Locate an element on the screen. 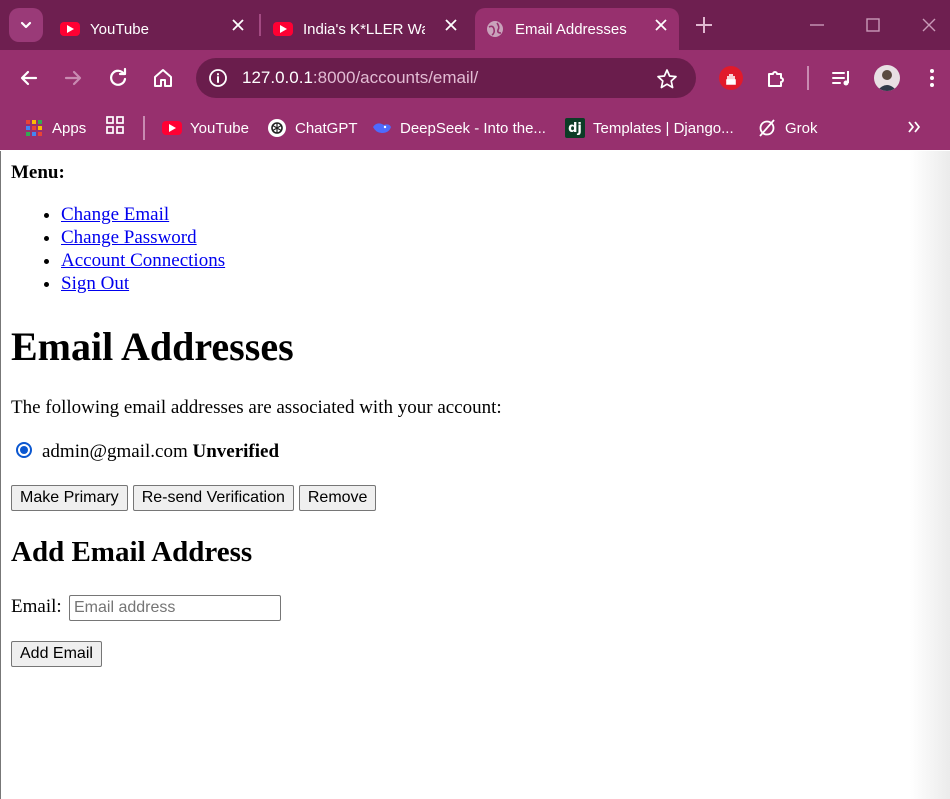  hand-icon is located at coordinates (731, 79).